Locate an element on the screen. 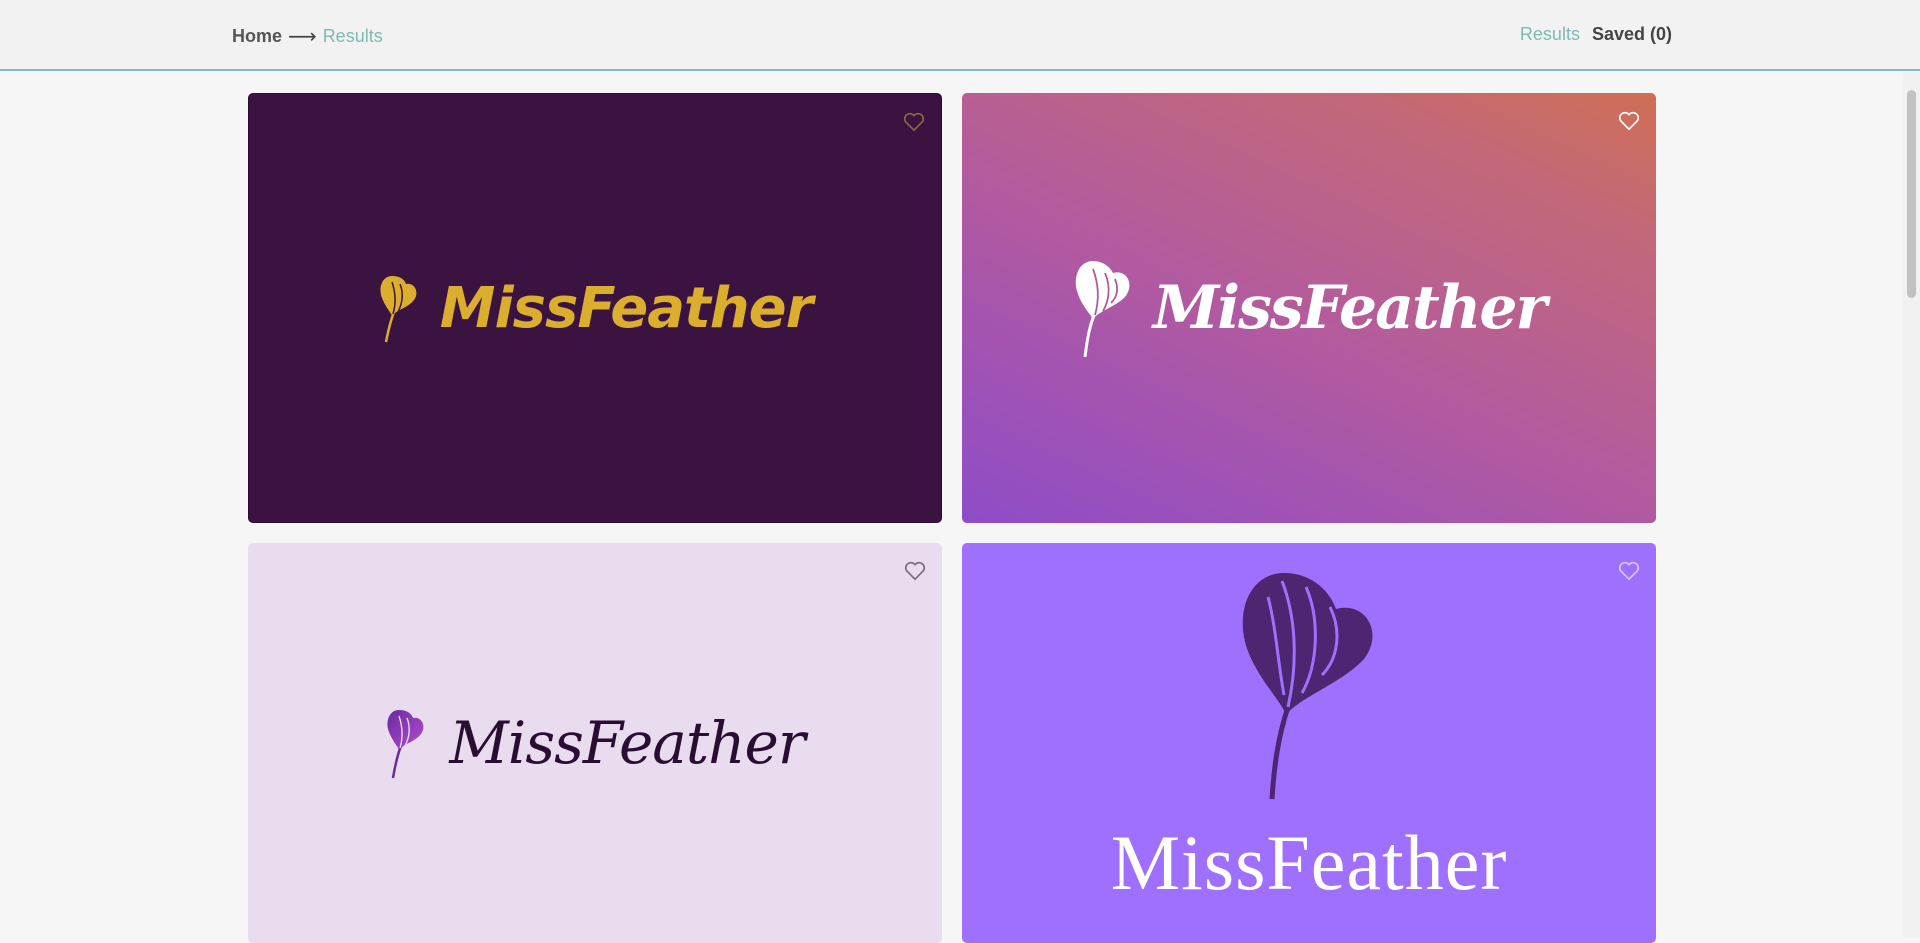 This screenshot has height=943, width=1920. page-scrollbar is located at coordinates (1911, 504).